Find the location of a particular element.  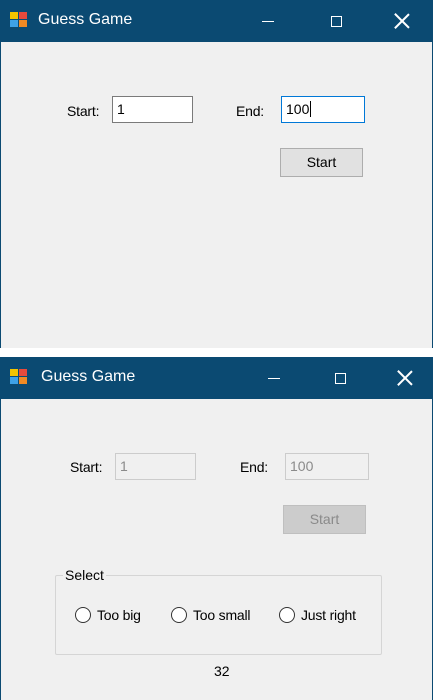

select-groupbox: Select Too big Too small Just right is located at coordinates (218, 610).